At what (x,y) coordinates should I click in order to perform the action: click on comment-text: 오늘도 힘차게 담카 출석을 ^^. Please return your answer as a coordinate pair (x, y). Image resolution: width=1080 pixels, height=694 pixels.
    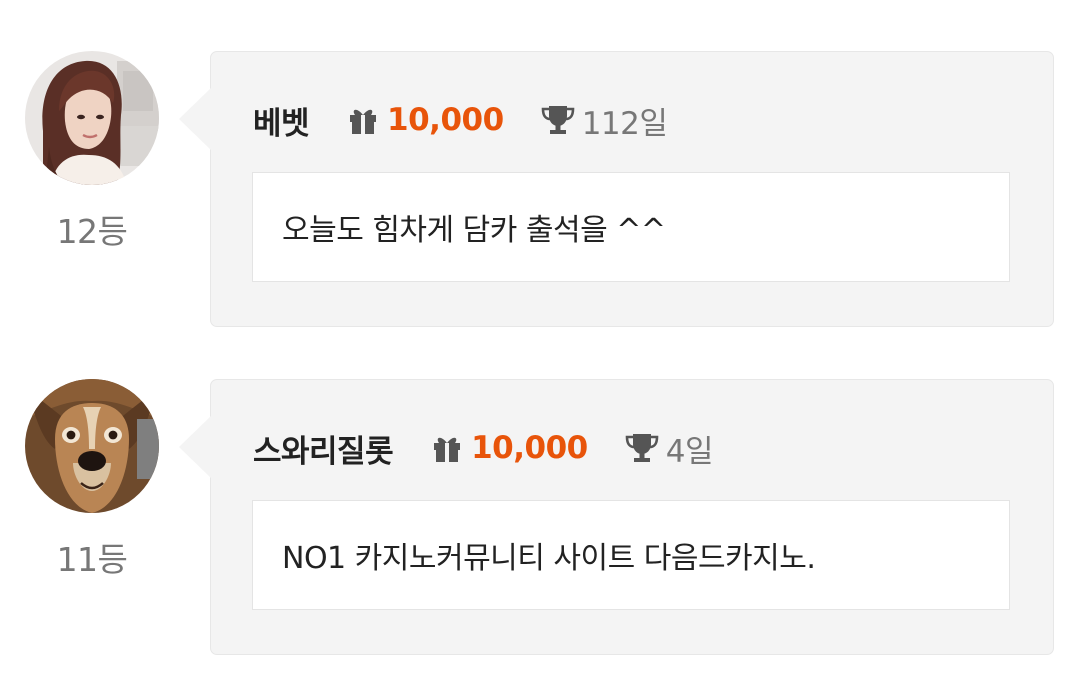
    Looking at the image, I should click on (474, 230).